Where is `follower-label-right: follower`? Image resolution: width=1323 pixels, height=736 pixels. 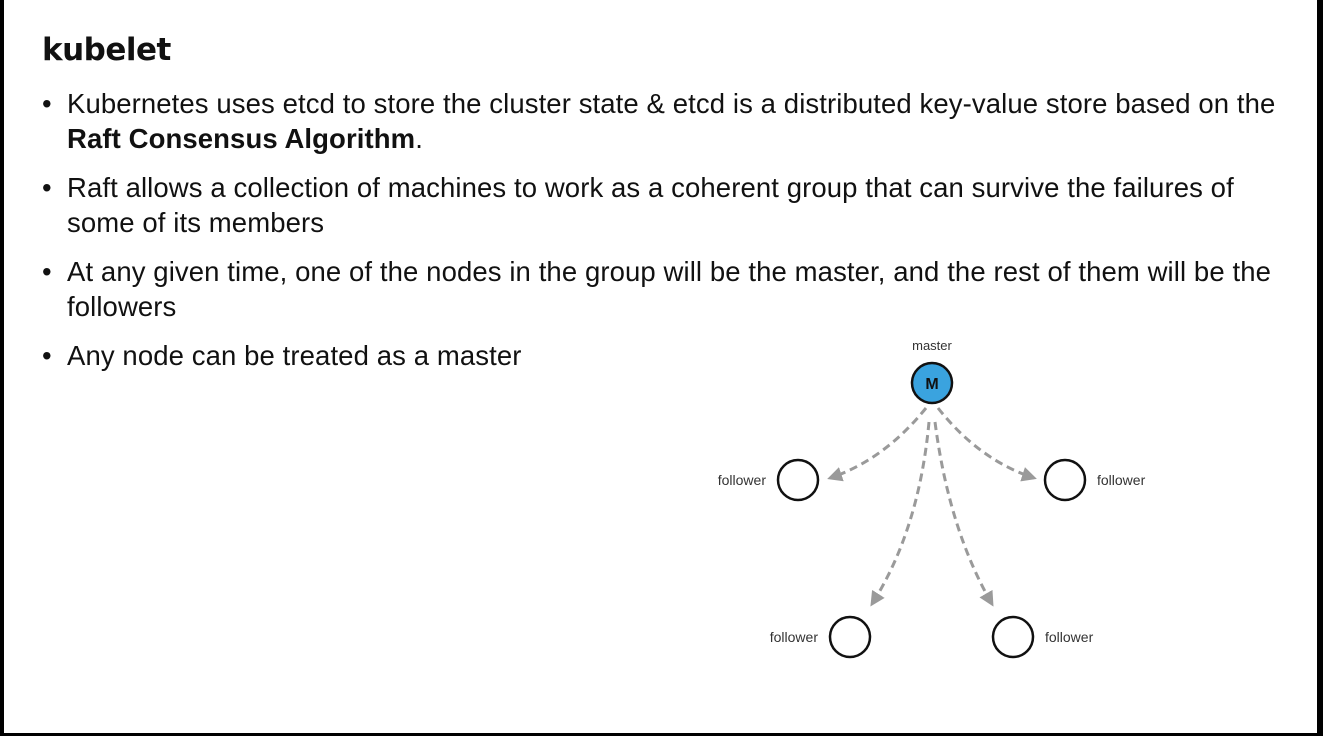 follower-label-right: follower is located at coordinates (1121, 480).